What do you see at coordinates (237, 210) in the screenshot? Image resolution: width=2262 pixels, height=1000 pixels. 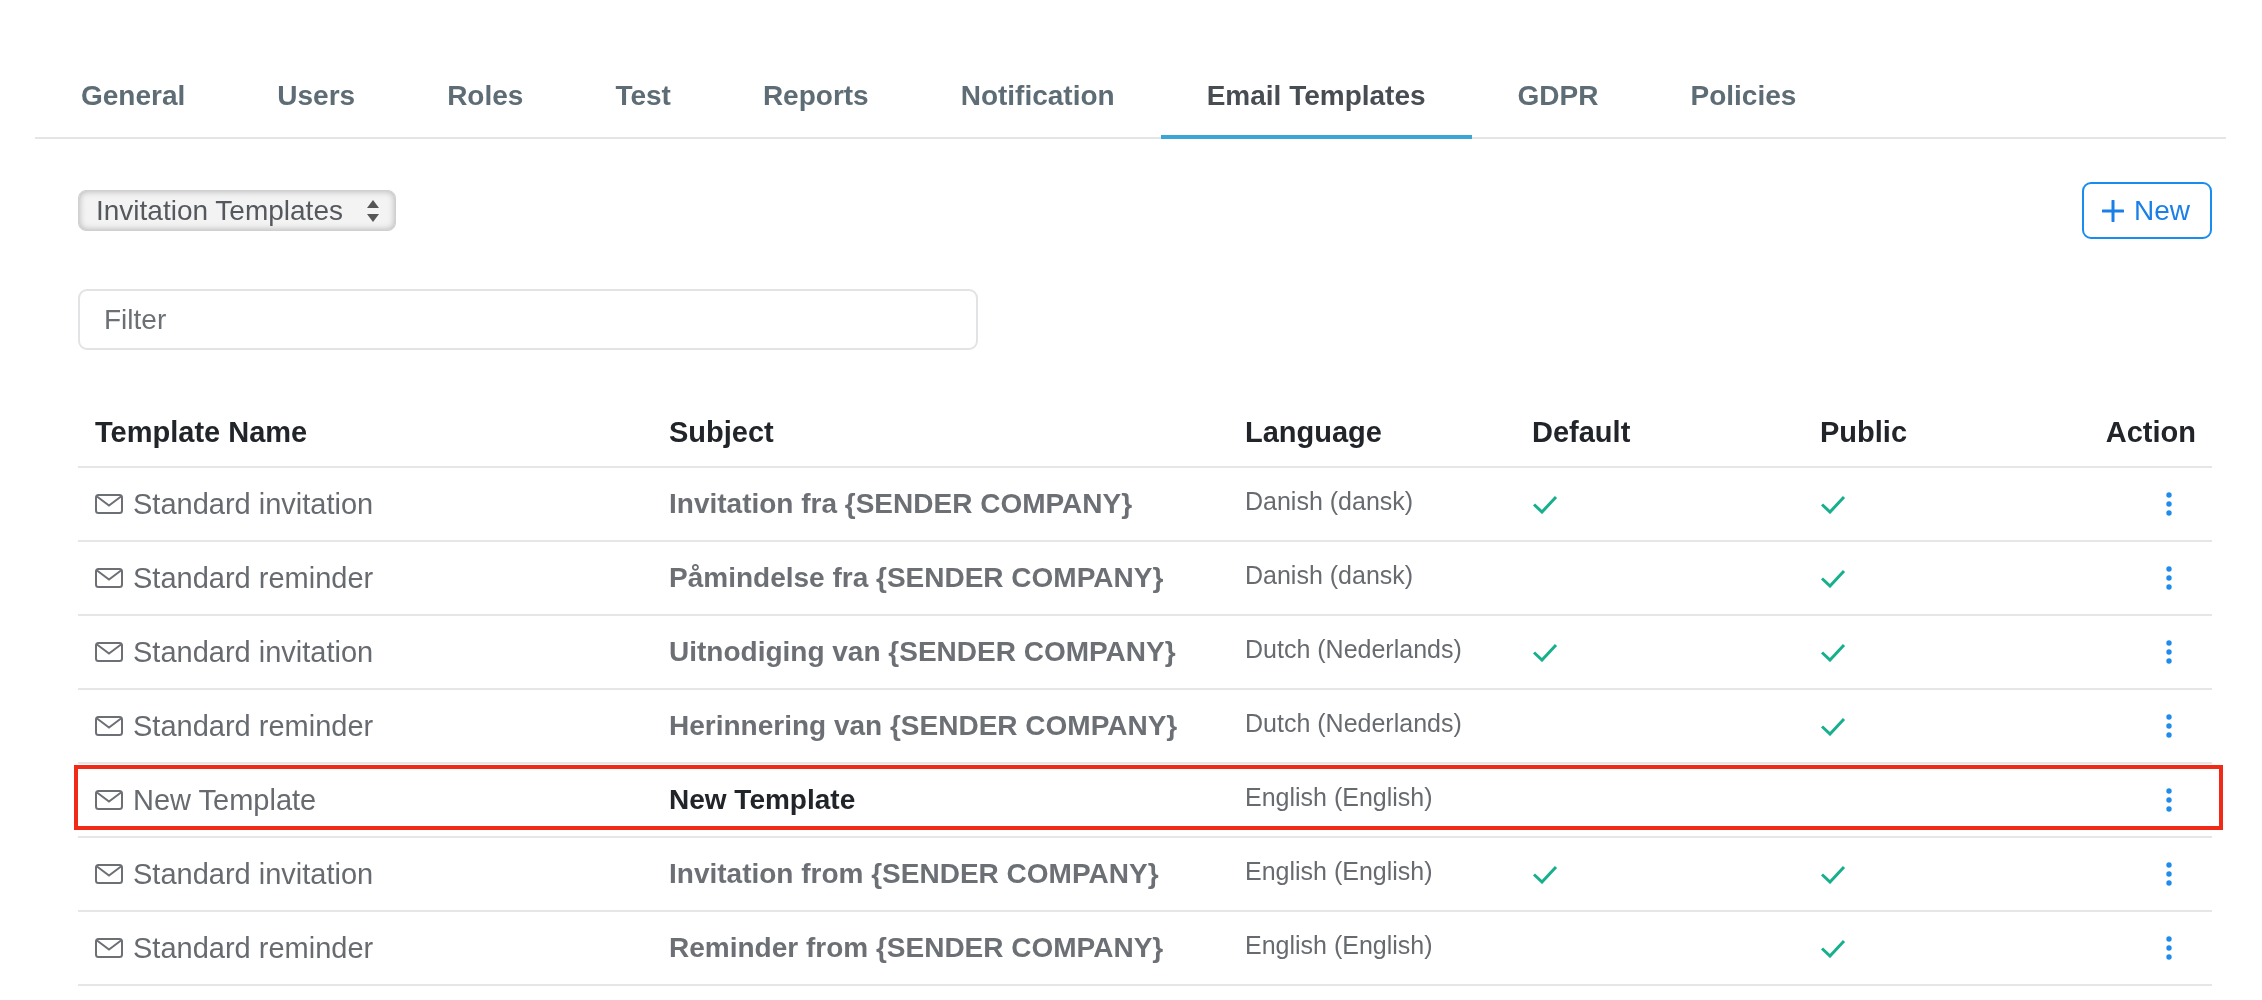 I see `template-type-select: Invitation Templates` at bounding box center [237, 210].